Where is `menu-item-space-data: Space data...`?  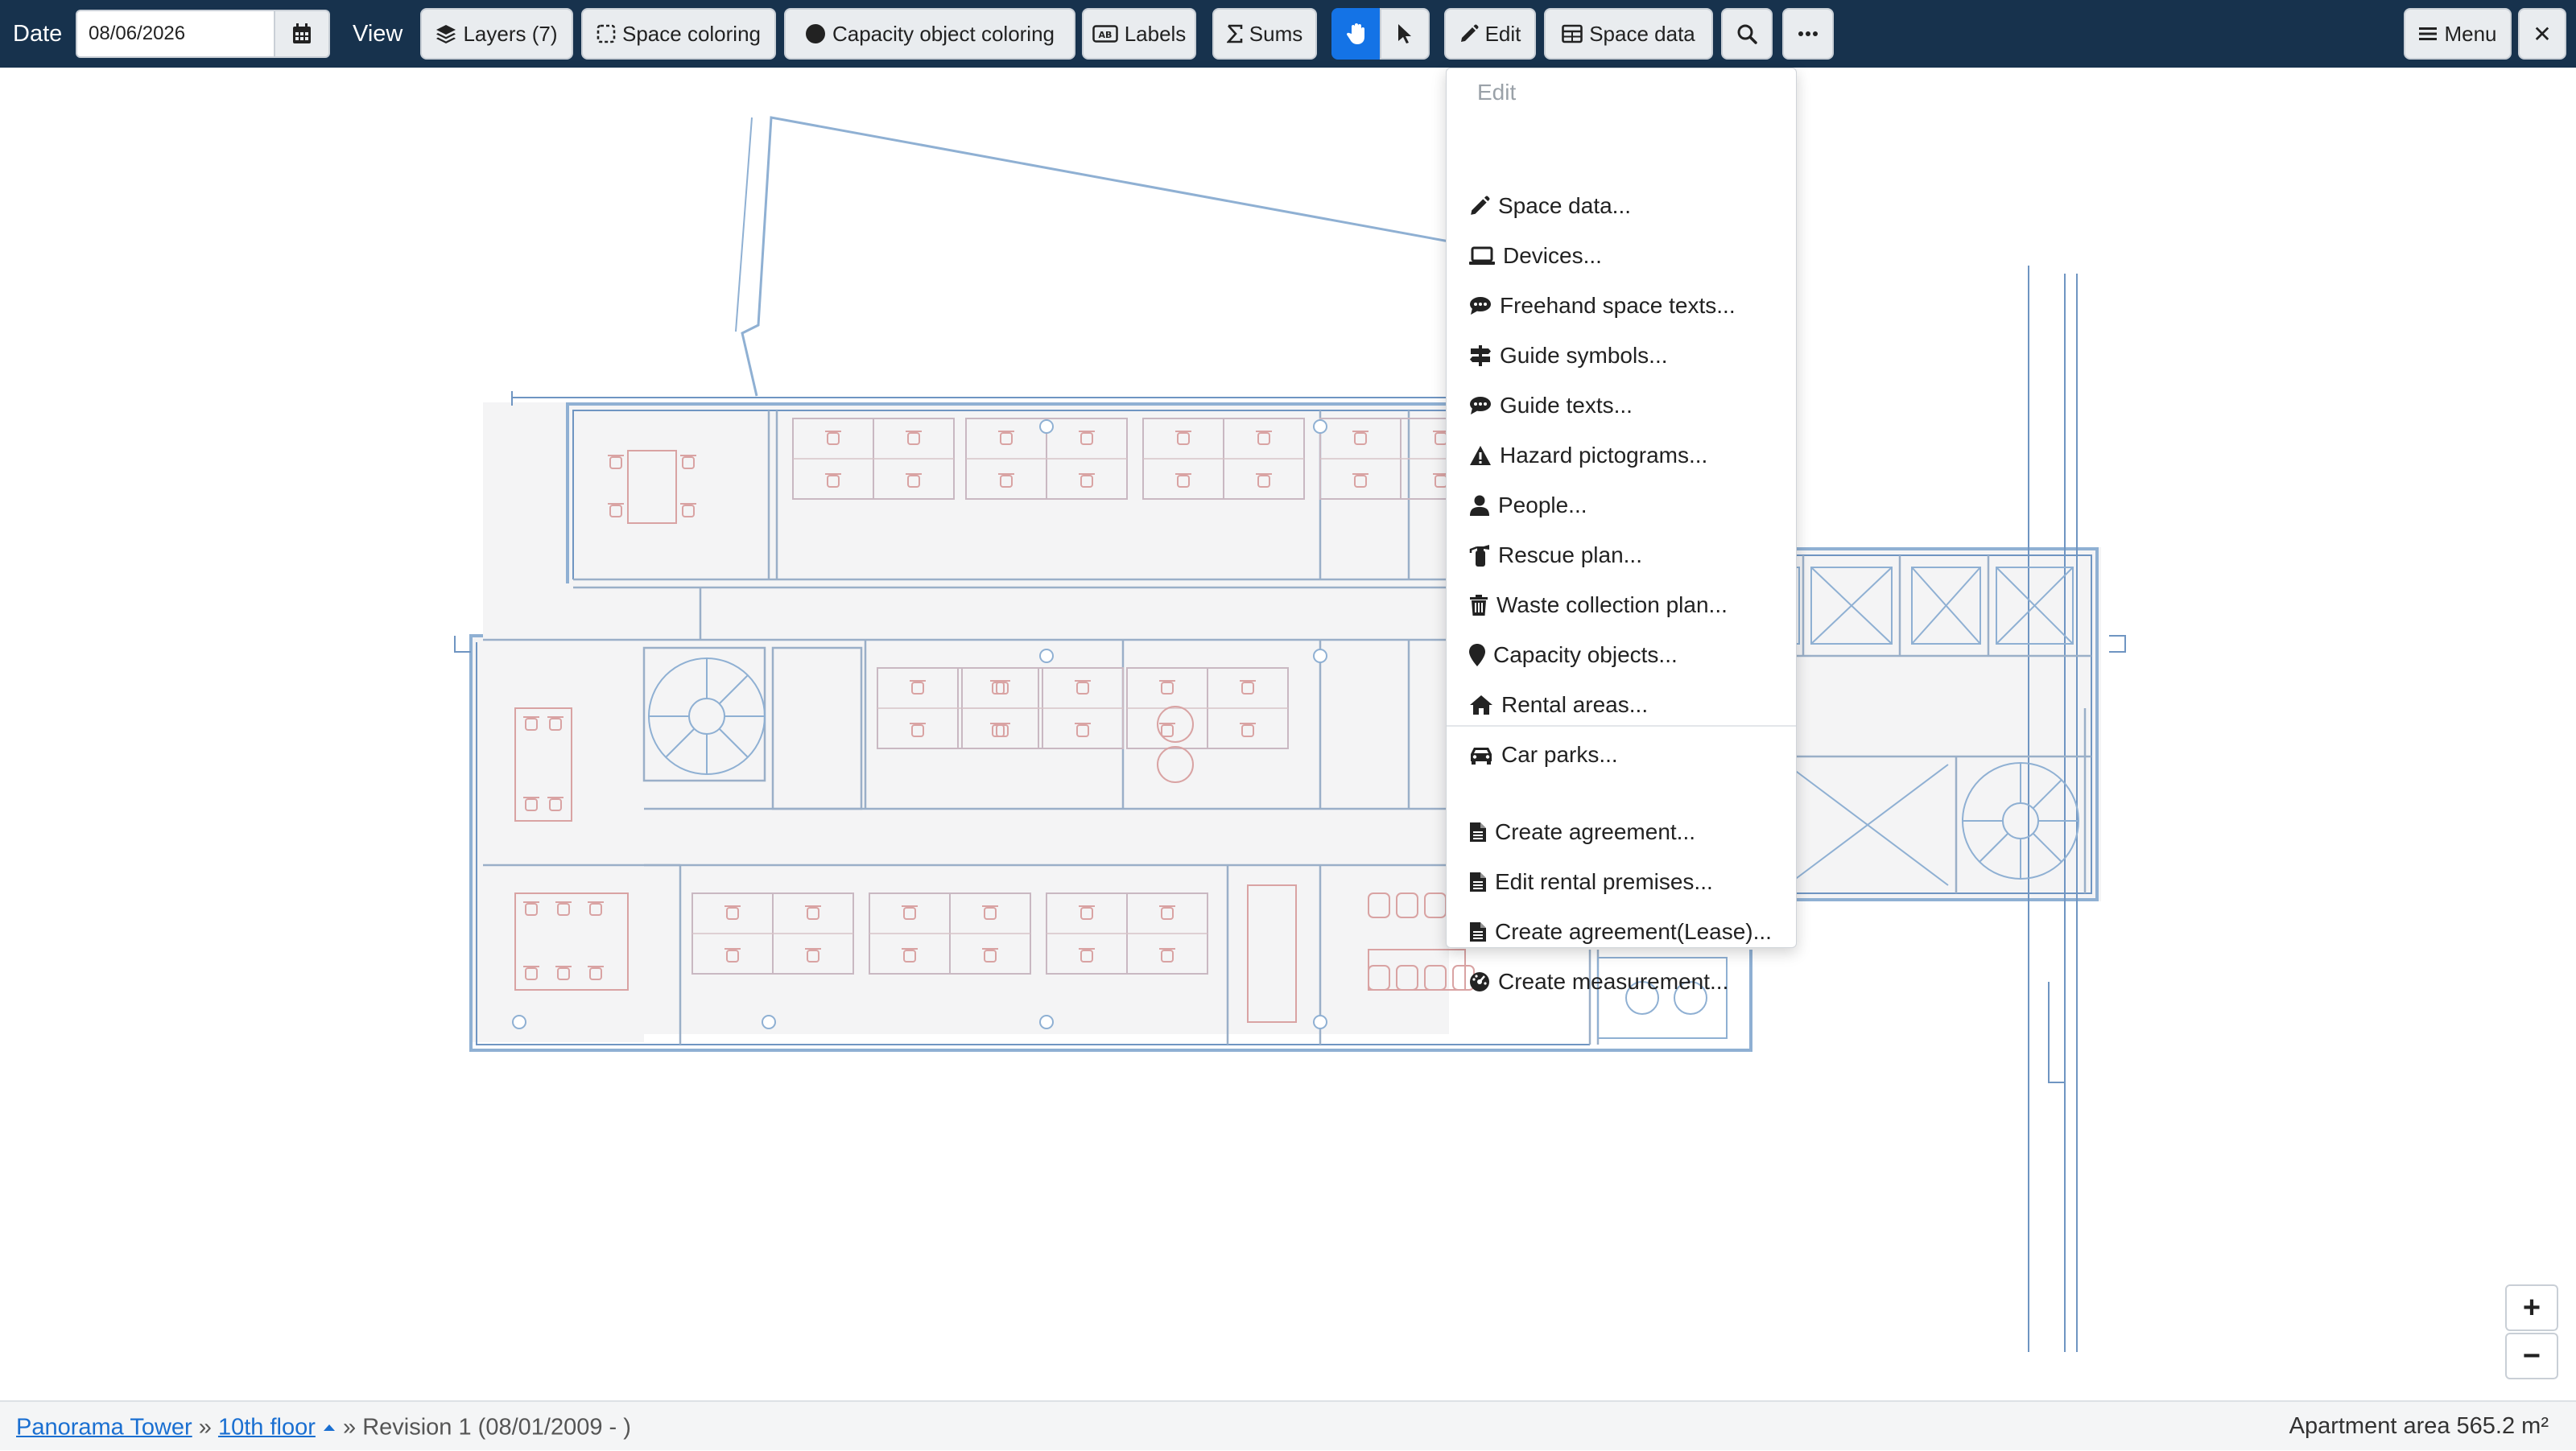
menu-item-space-data: Space data... is located at coordinates (1630, 206).